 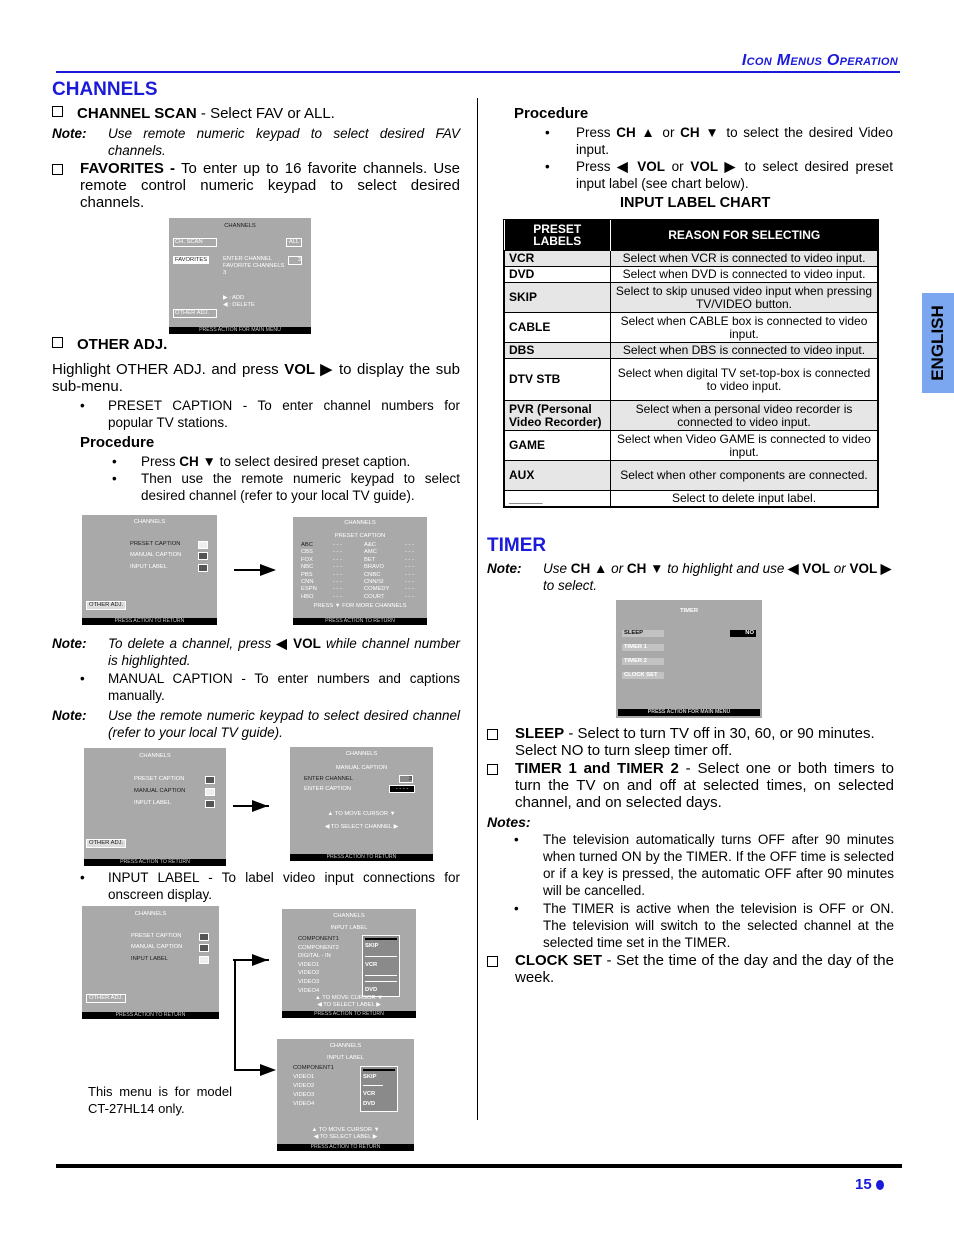 What do you see at coordinates (376, 589) in the screenshot?
I see `preset-station-right: COMEDY` at bounding box center [376, 589].